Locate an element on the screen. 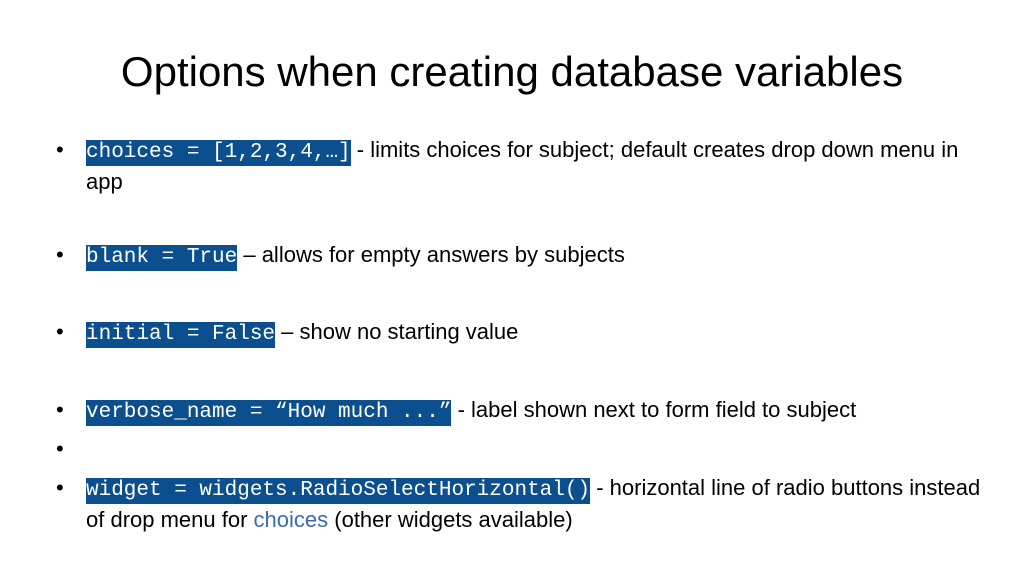 The height and width of the screenshot is (576, 1024). choices-link: choices is located at coordinates (291, 519).